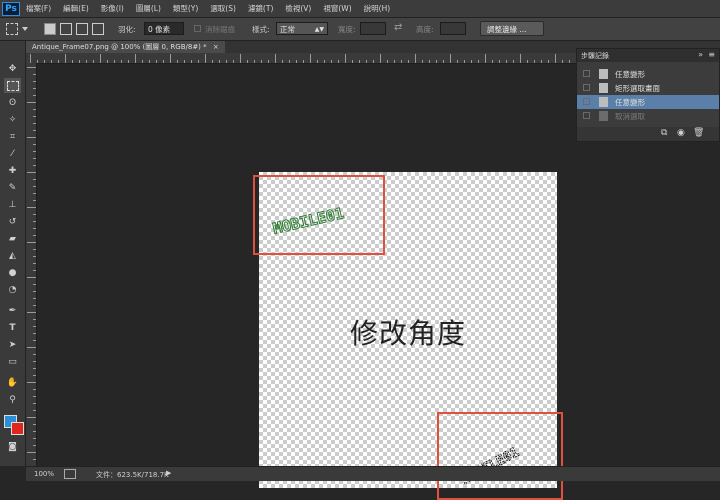 The width and height of the screenshot is (720, 500). What do you see at coordinates (185, 8) in the screenshot?
I see `menu-type: 類型(Y)` at bounding box center [185, 8].